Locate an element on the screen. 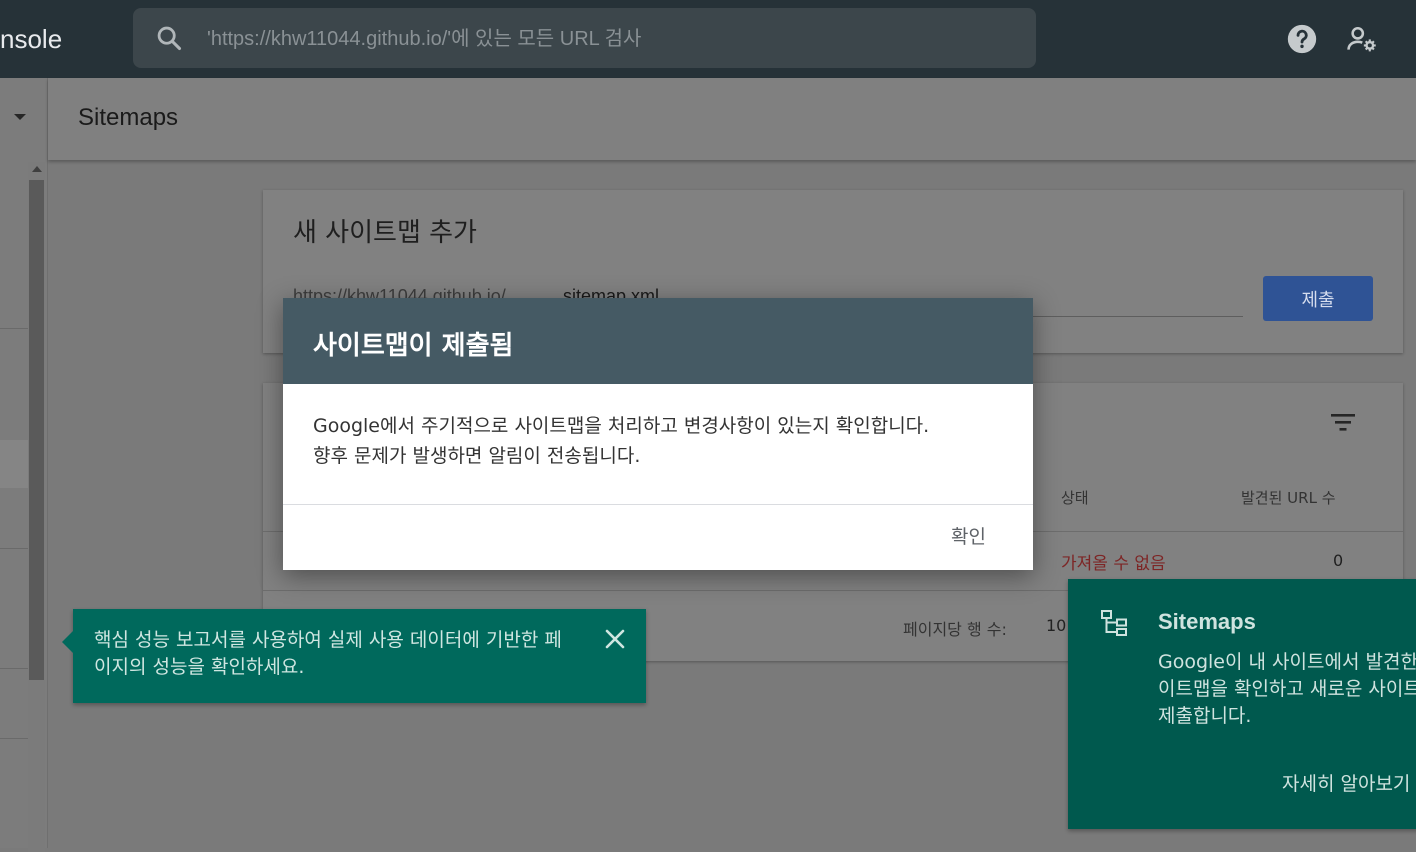 Image resolution: width=1416 pixels, height=852 pixels. page-title: Sitemaps is located at coordinates (128, 117).